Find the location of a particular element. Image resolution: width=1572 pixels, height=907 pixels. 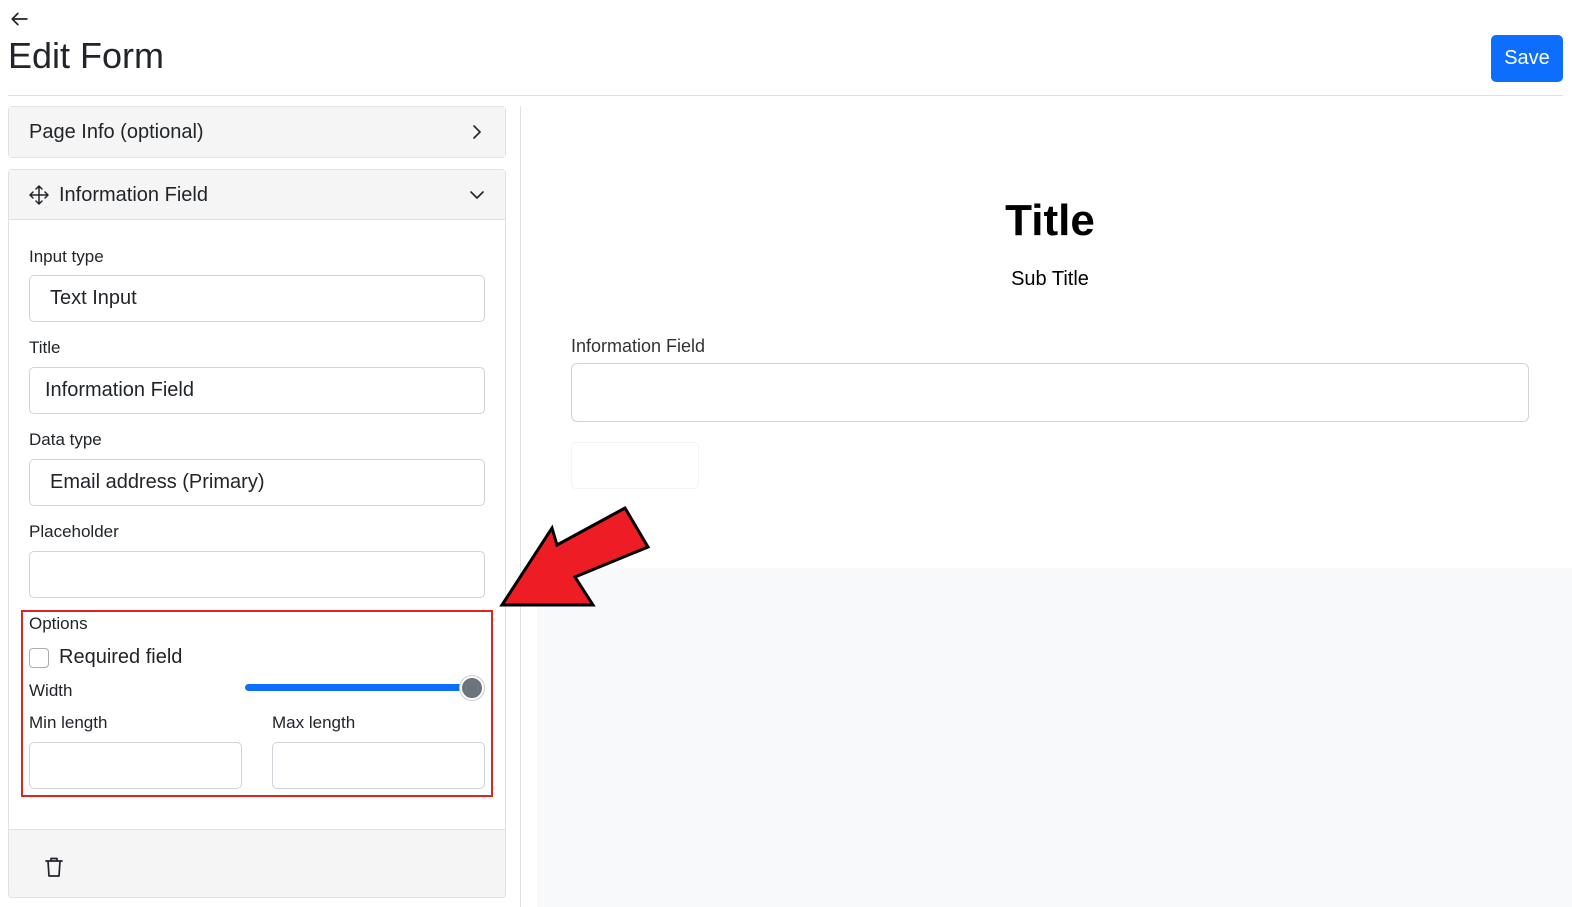

save-button: Save is located at coordinates (1527, 58).